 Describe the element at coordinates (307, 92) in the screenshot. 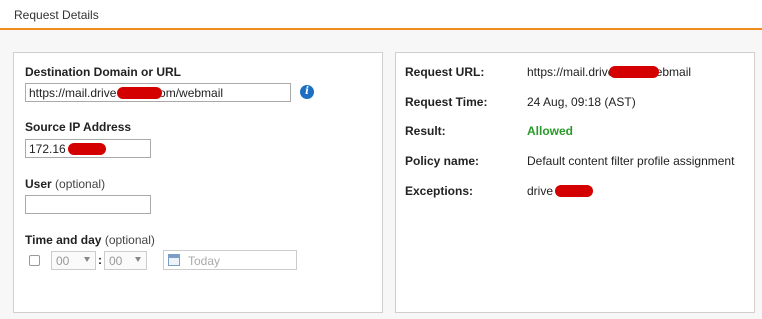

I see `info-icon: i` at that location.